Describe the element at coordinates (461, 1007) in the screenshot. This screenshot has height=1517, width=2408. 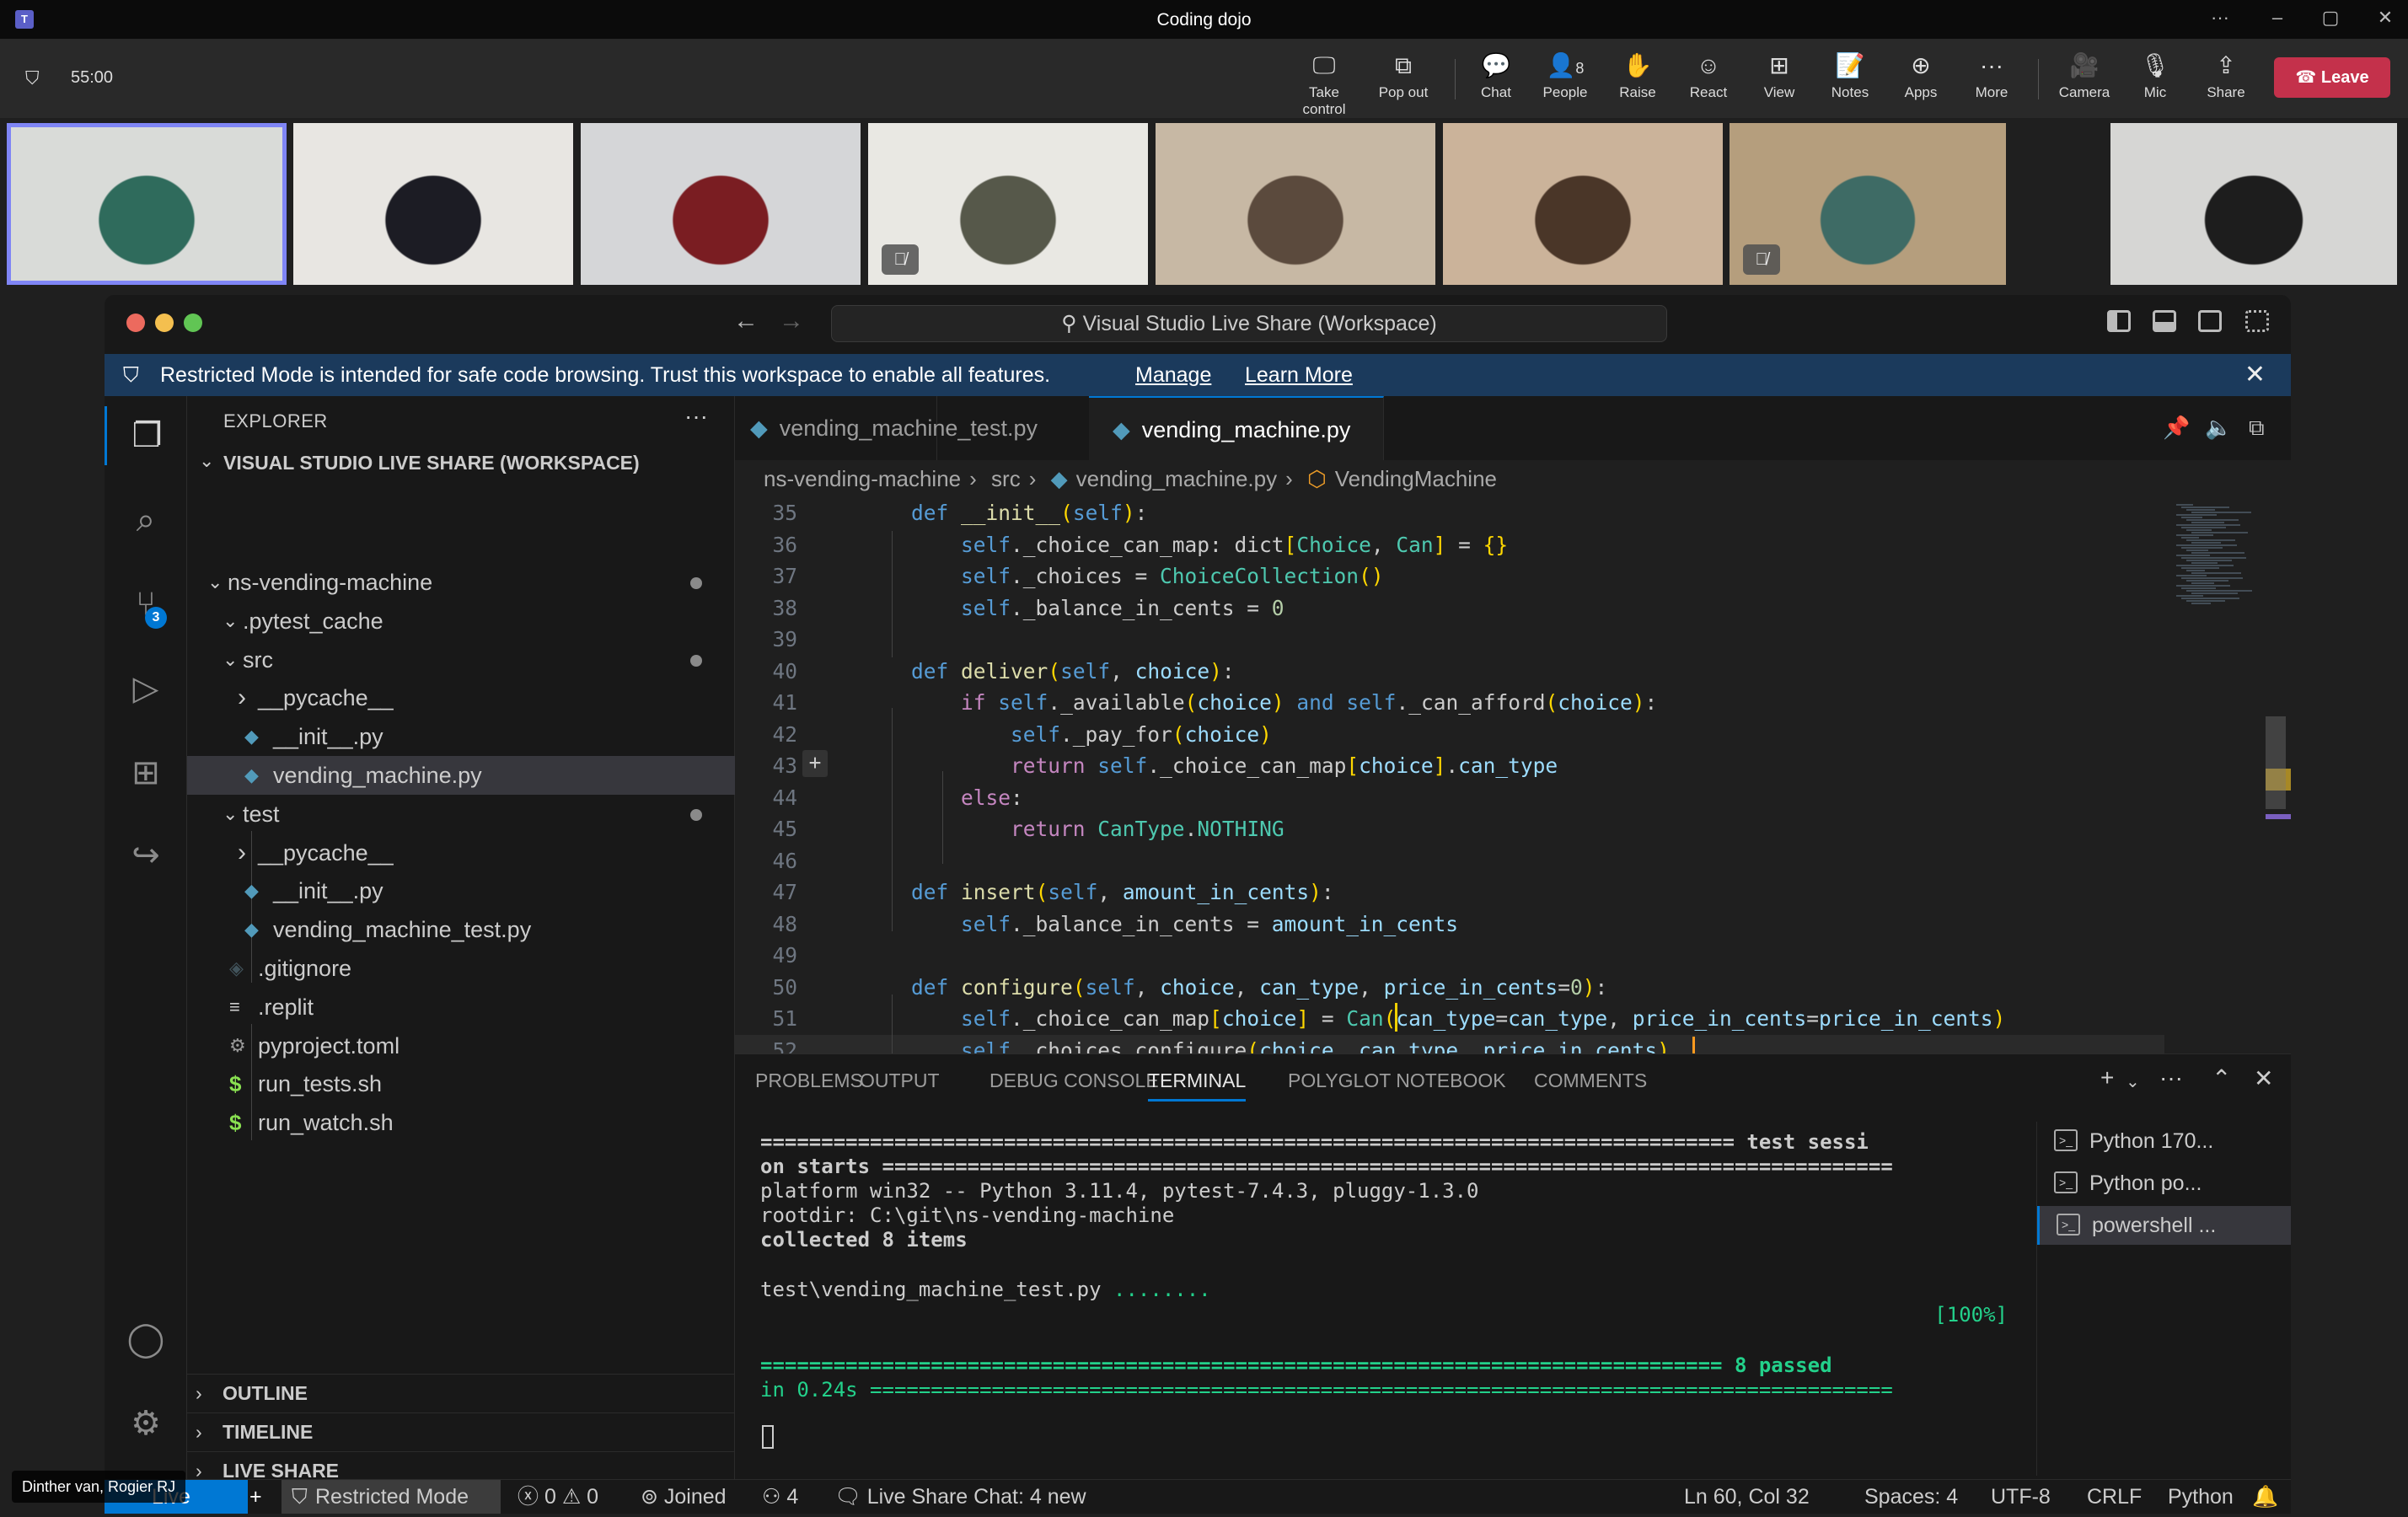
I see `tree-item: ≡ .replit` at that location.